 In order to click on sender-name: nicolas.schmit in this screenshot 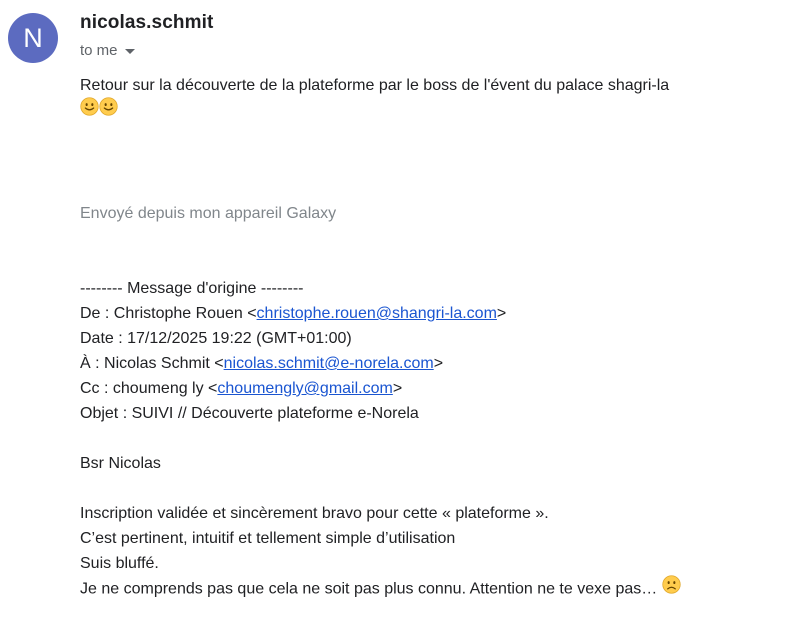, I will do `click(146, 23)`.